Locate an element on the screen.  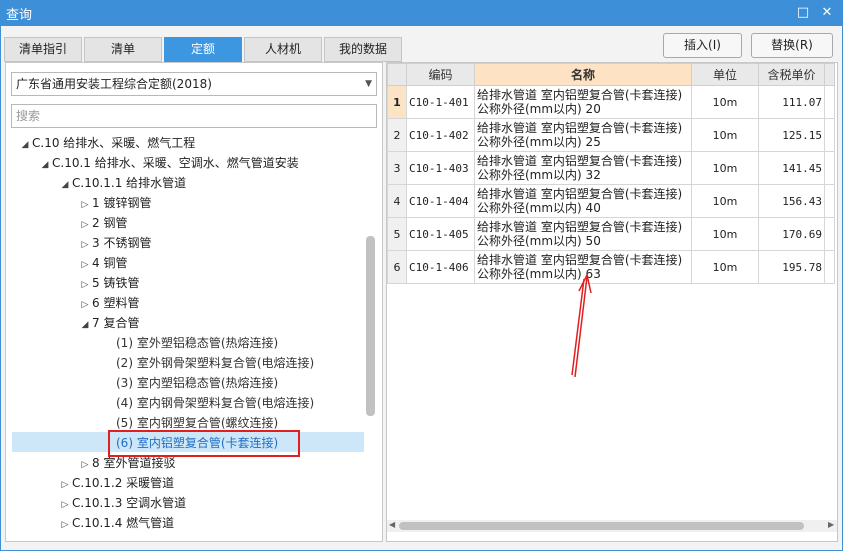
tree-node-composite: ◢ 7 复合管 is located at coordinates (109, 324).